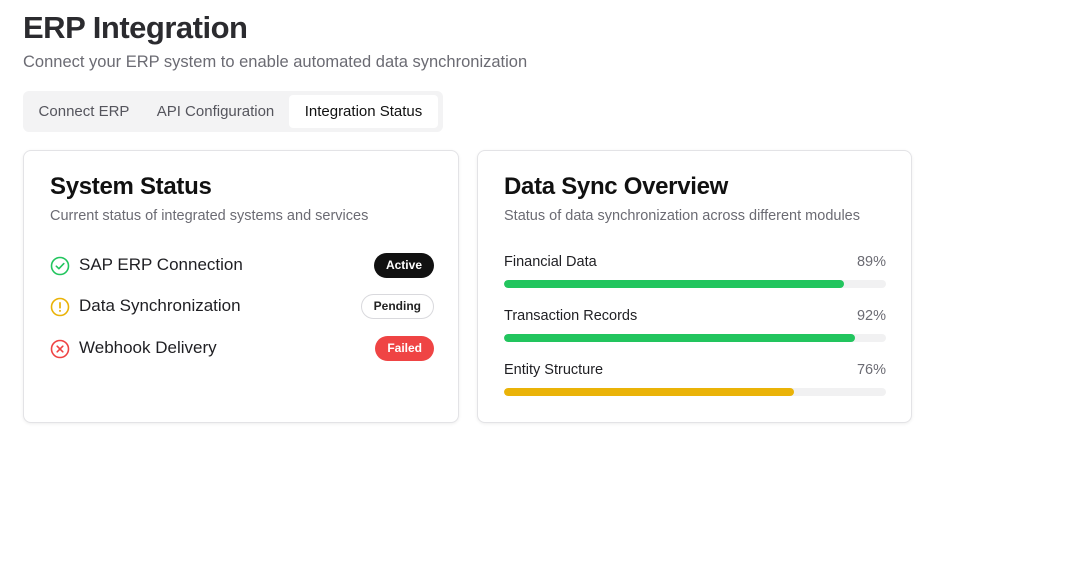  I want to click on sync-item-label: Transaction Records, so click(571, 316).